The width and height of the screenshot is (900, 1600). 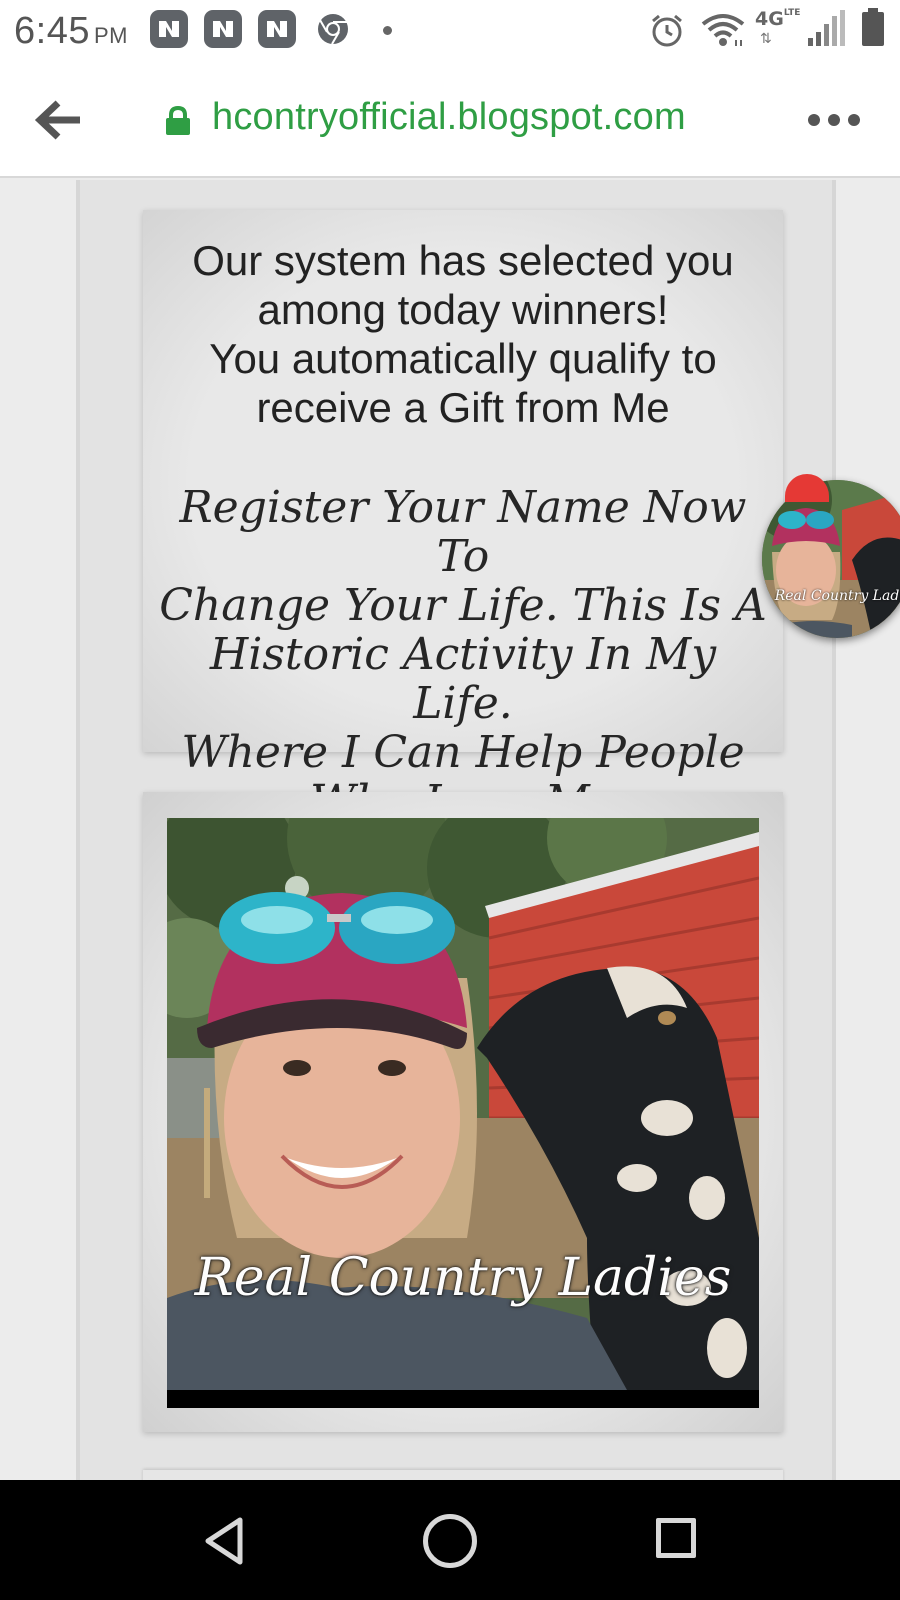 I want to click on status-time-value: 6:45, so click(x=52, y=31).